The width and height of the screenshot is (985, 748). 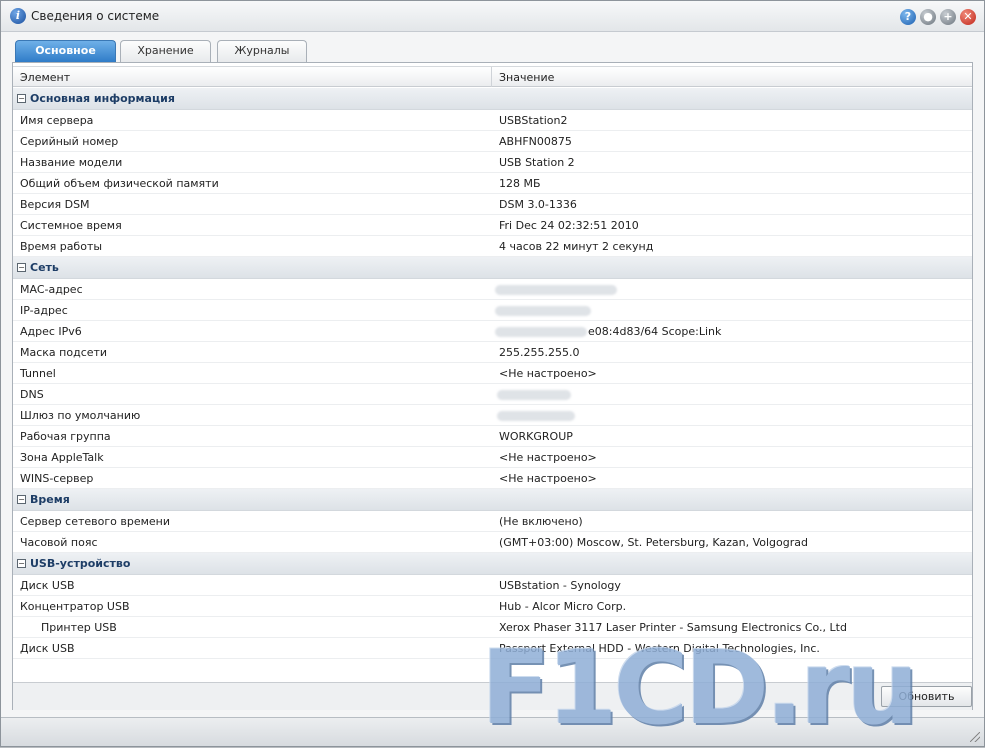 What do you see at coordinates (32, 394) in the screenshot?
I see `row-name: DNS` at bounding box center [32, 394].